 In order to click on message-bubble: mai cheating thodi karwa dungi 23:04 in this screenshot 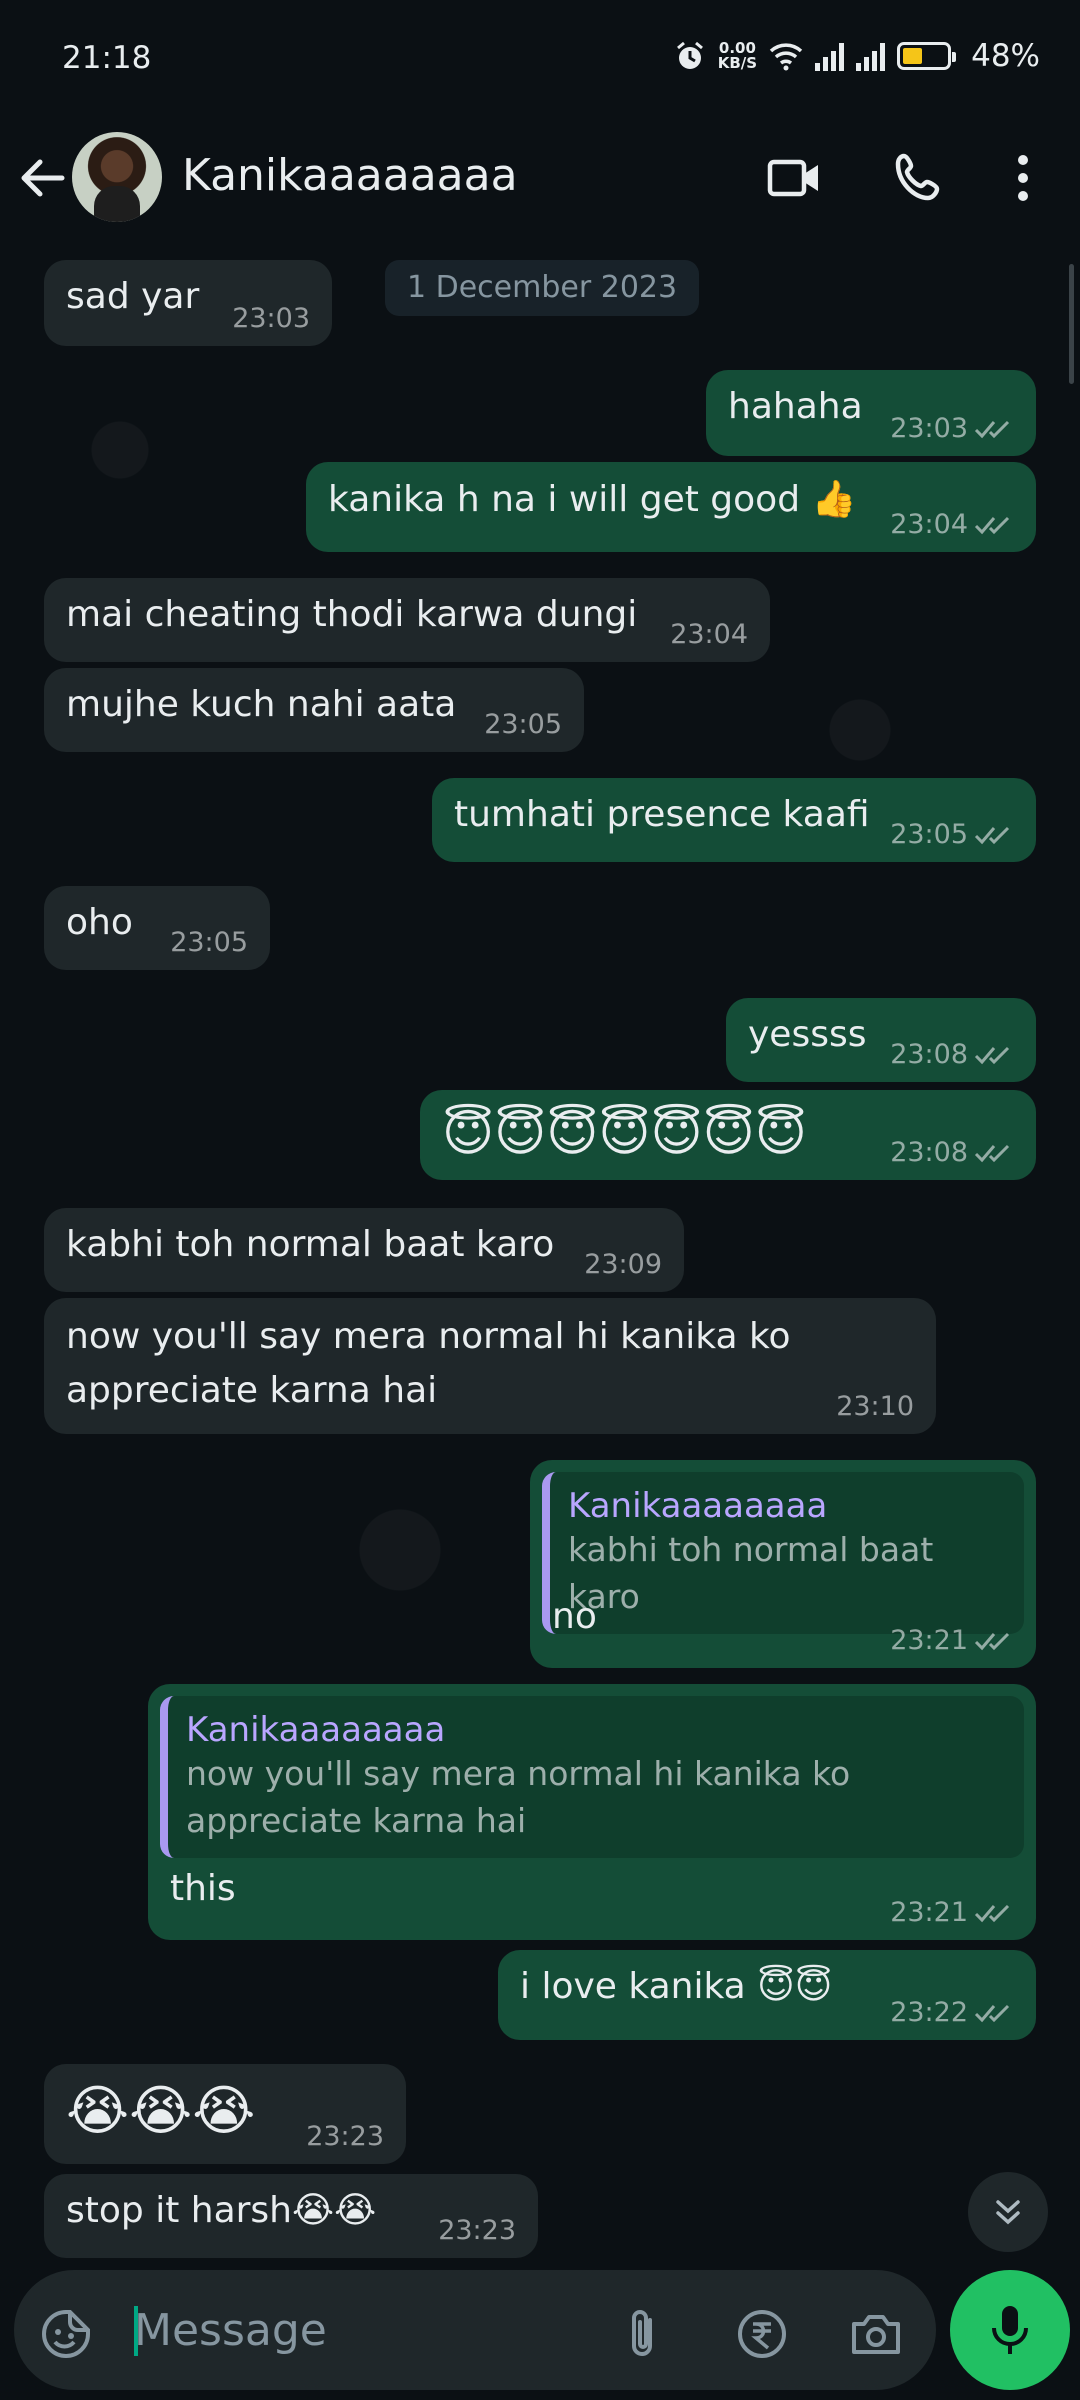, I will do `click(407, 620)`.